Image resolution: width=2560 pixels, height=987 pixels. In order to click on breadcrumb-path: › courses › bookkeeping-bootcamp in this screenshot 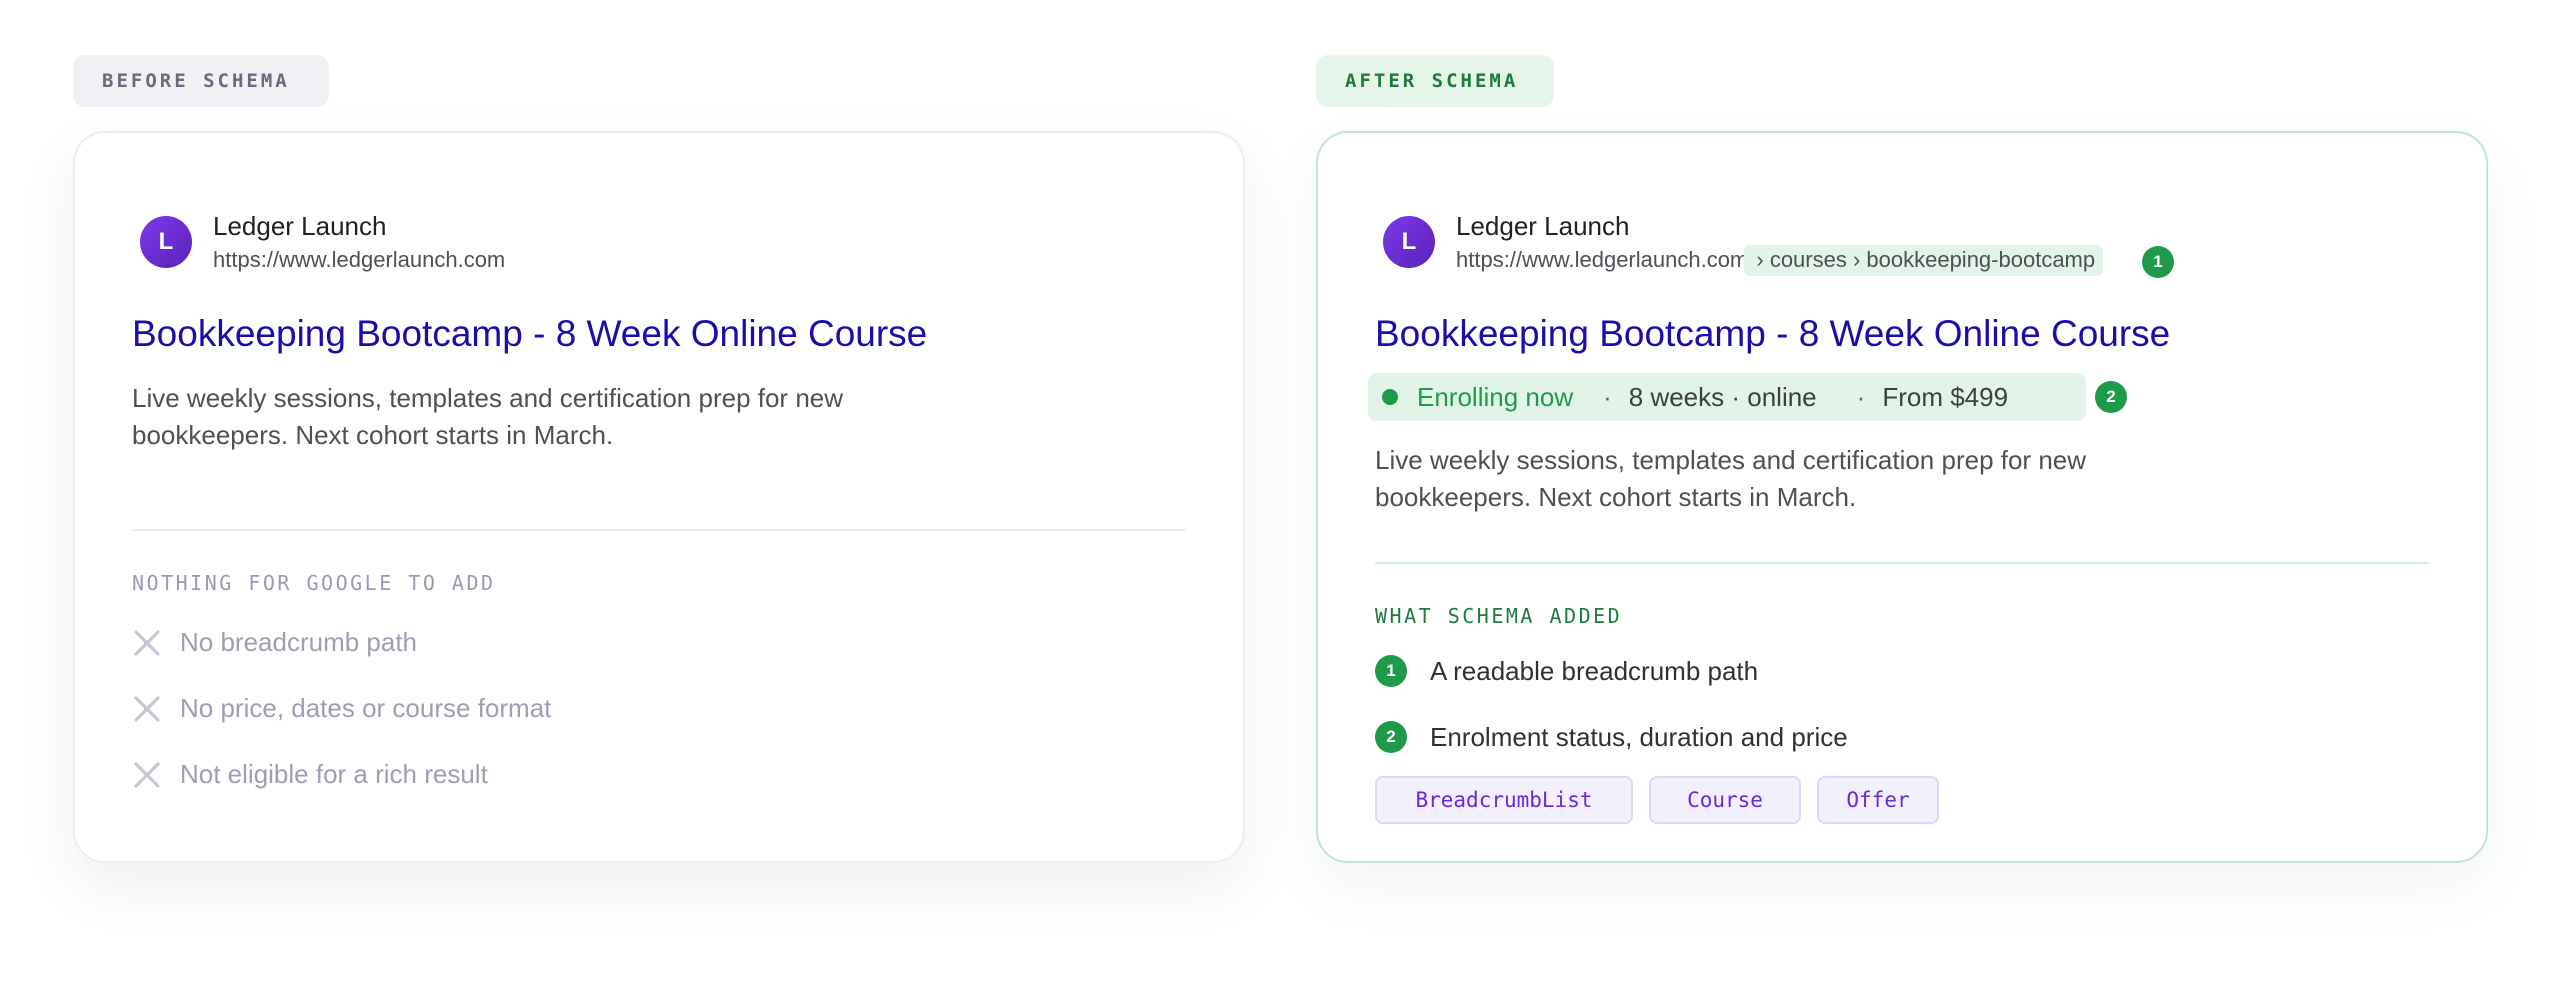, I will do `click(1924, 260)`.